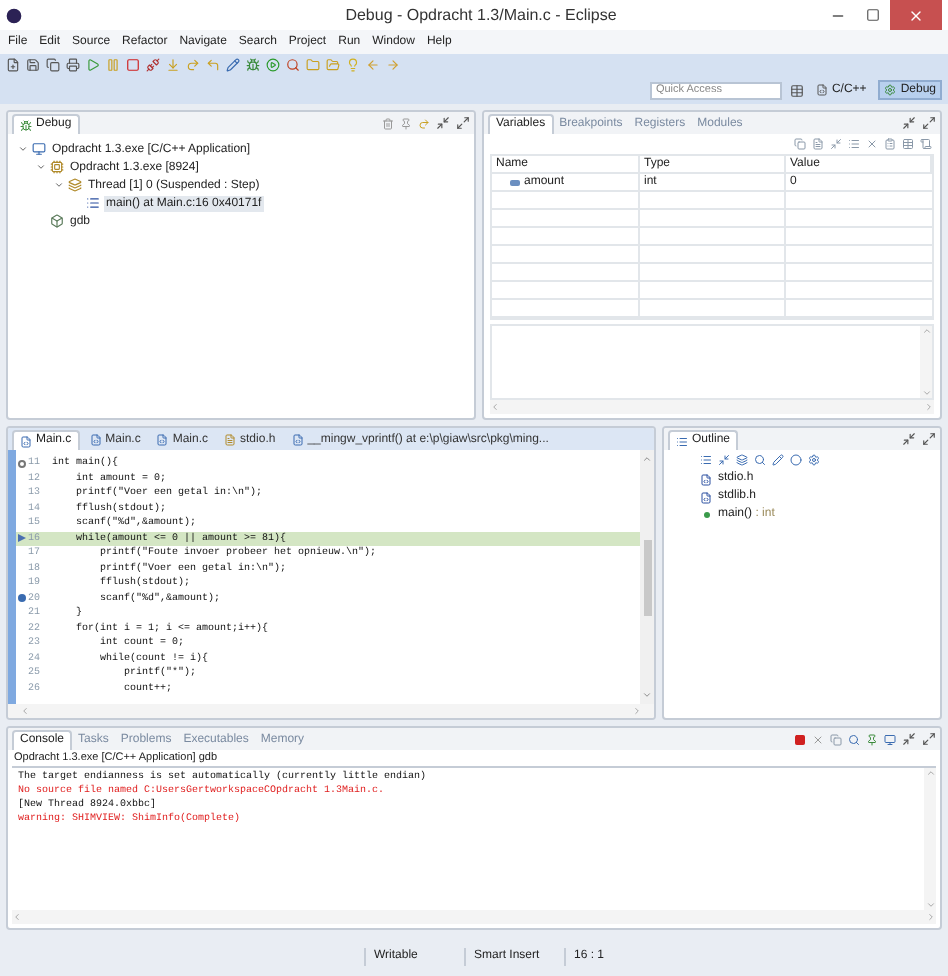 The width and height of the screenshot is (948, 976). What do you see at coordinates (890, 144) in the screenshot?
I see `clipboard-icon` at bounding box center [890, 144].